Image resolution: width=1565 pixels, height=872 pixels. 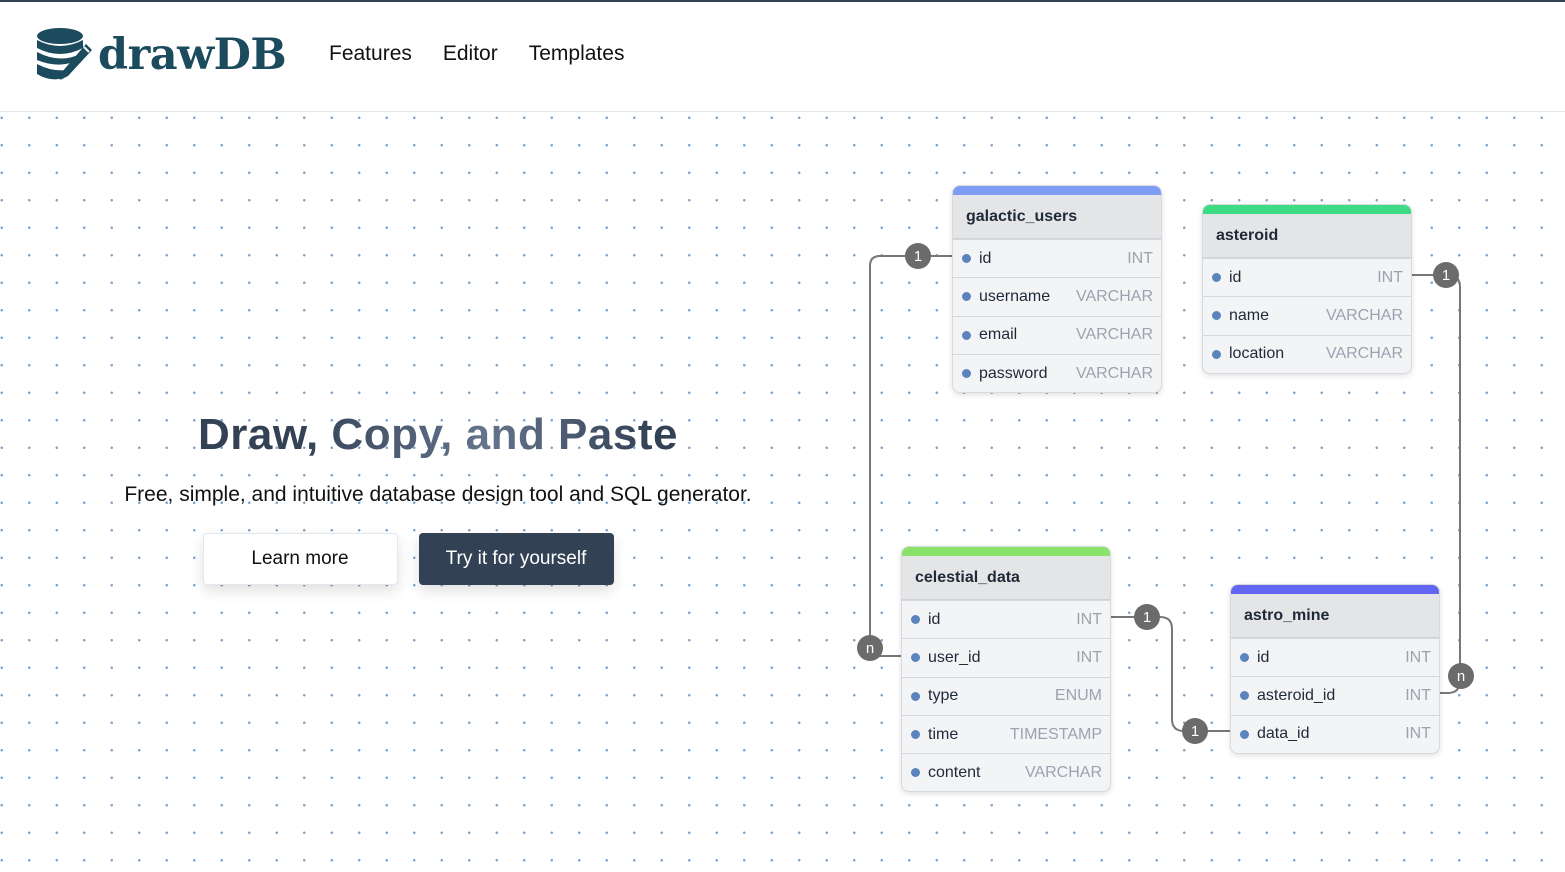 What do you see at coordinates (782, 57) in the screenshot?
I see `site-header: drawDB Features Editor Templates` at bounding box center [782, 57].